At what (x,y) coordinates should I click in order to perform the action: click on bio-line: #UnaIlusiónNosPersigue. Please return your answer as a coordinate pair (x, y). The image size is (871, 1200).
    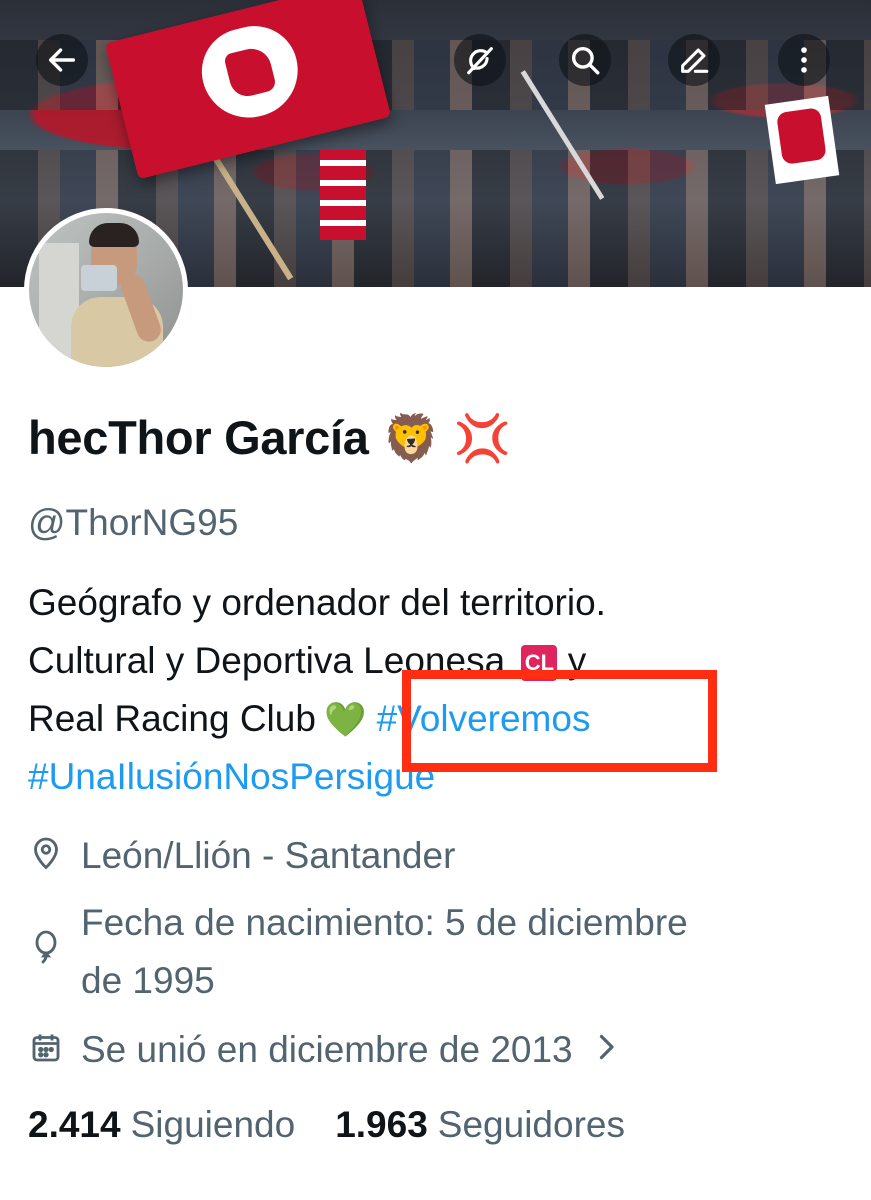
    Looking at the image, I should click on (438, 777).